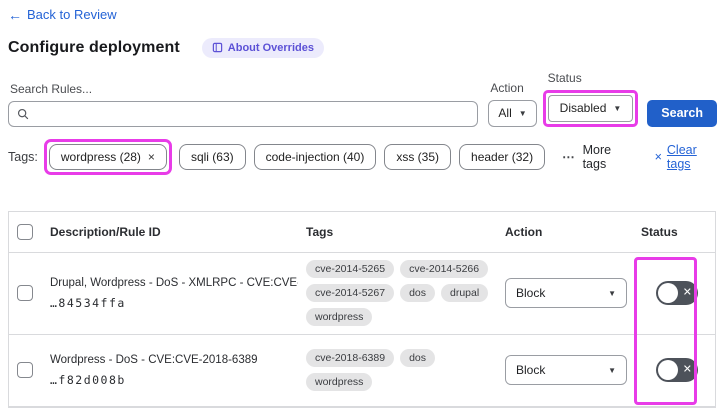  What do you see at coordinates (362, 47) in the screenshot?
I see `title-row: Configure deployment About Overrides` at bounding box center [362, 47].